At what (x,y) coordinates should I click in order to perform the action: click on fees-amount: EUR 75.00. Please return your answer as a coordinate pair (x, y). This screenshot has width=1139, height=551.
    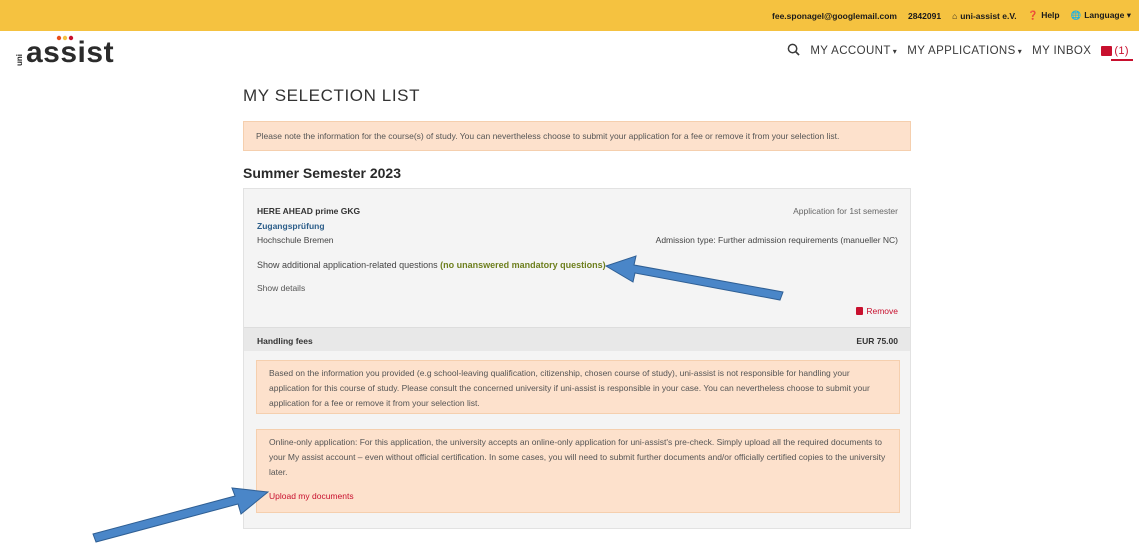
    Looking at the image, I should click on (877, 341).